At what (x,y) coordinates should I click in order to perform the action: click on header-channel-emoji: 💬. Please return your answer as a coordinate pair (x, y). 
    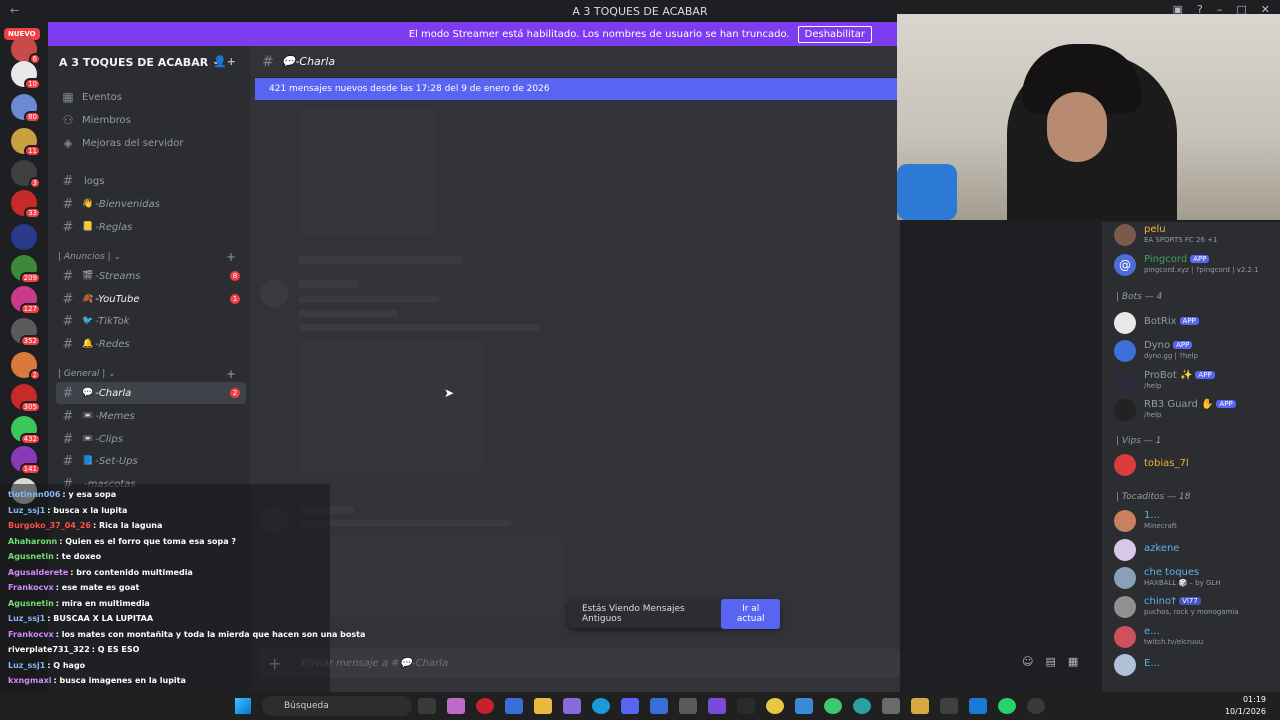
    Looking at the image, I should click on (288, 61).